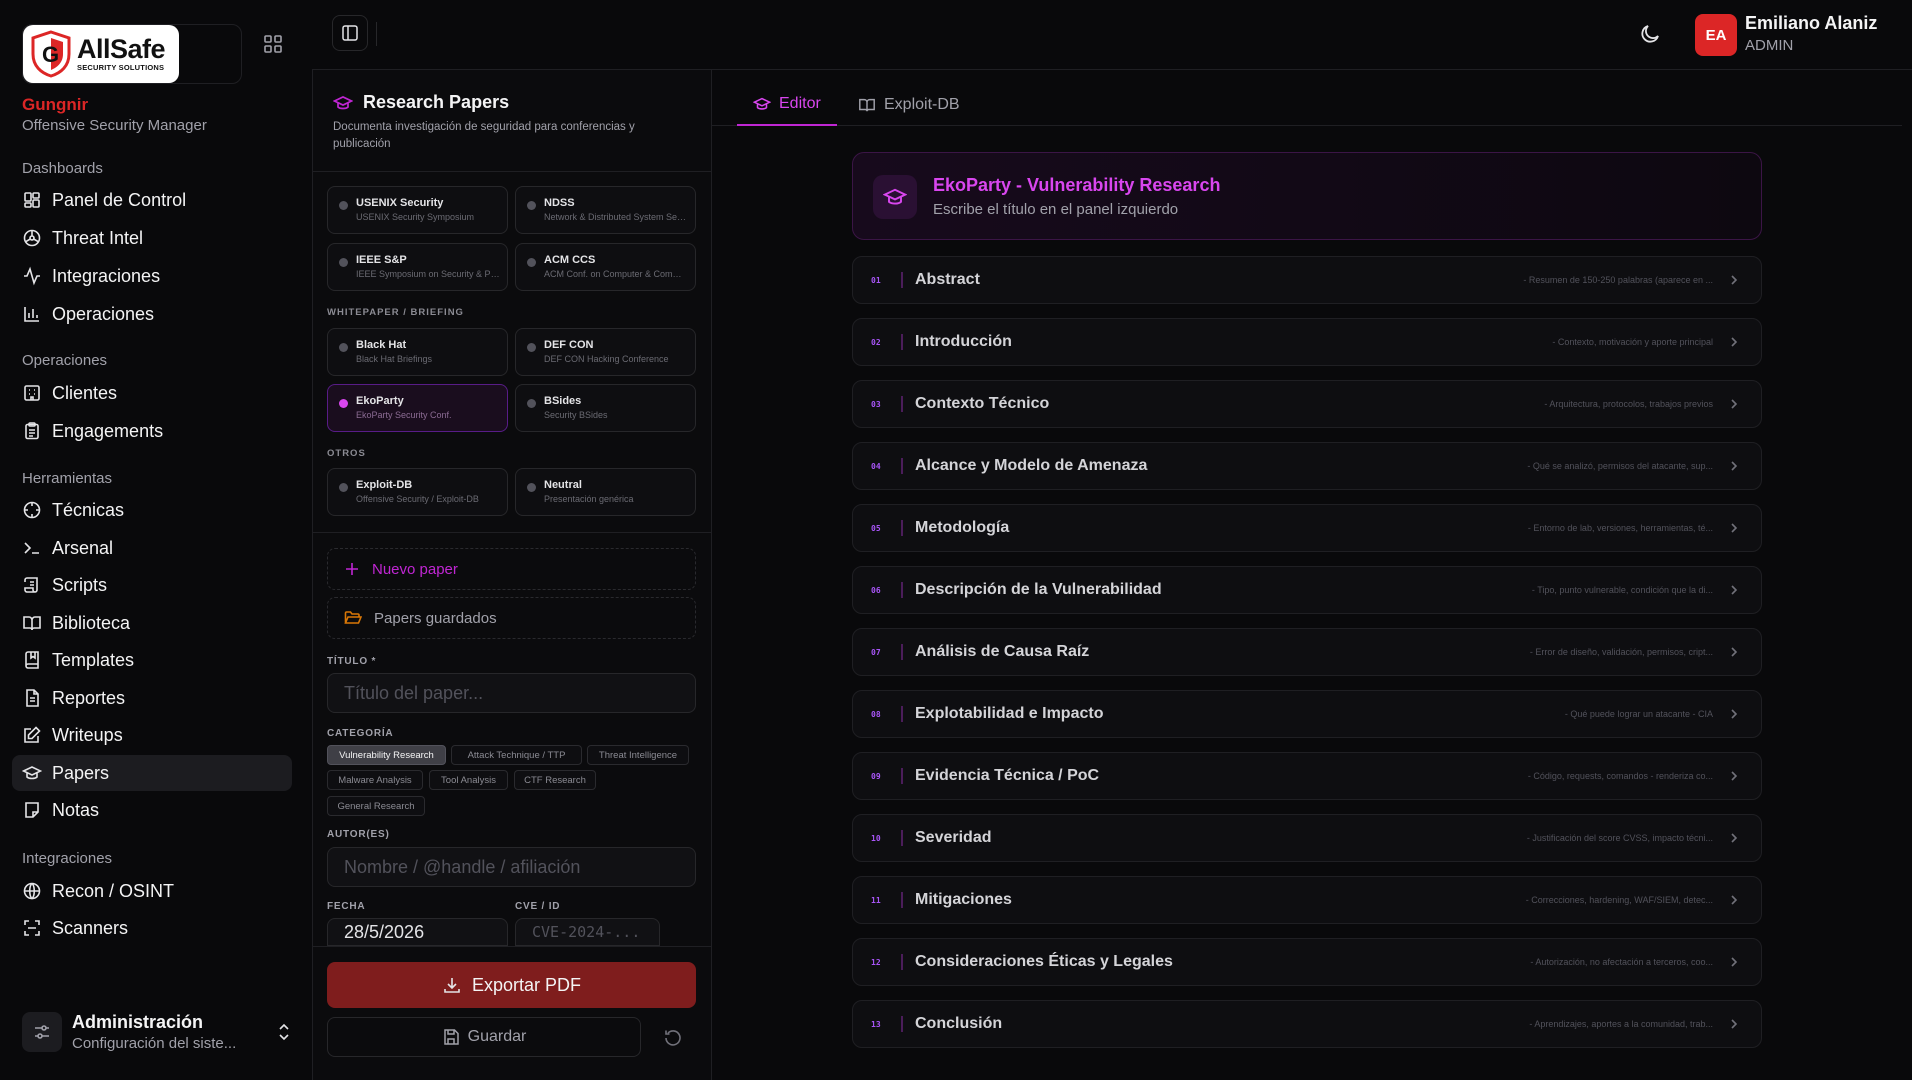  I want to click on sidebar-item-label: Papers, so click(81, 772).